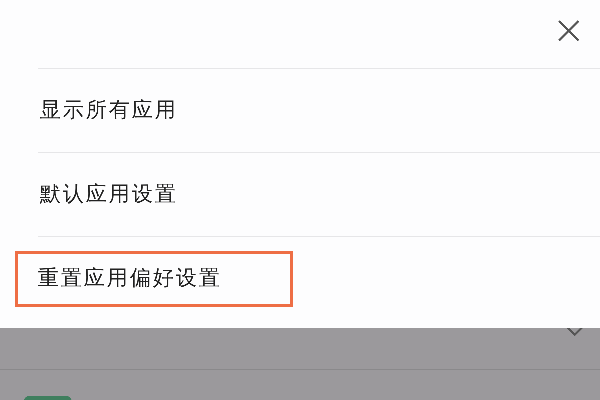 This screenshot has height=400, width=600. I want to click on menu-item: 默认应用设置, so click(109, 194).